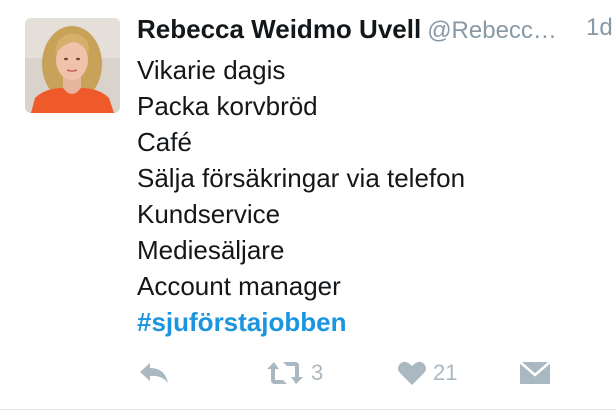 The height and width of the screenshot is (410, 616). What do you see at coordinates (301, 178) in the screenshot?
I see `tweet-line: Sälja försäkringar via telefon` at bounding box center [301, 178].